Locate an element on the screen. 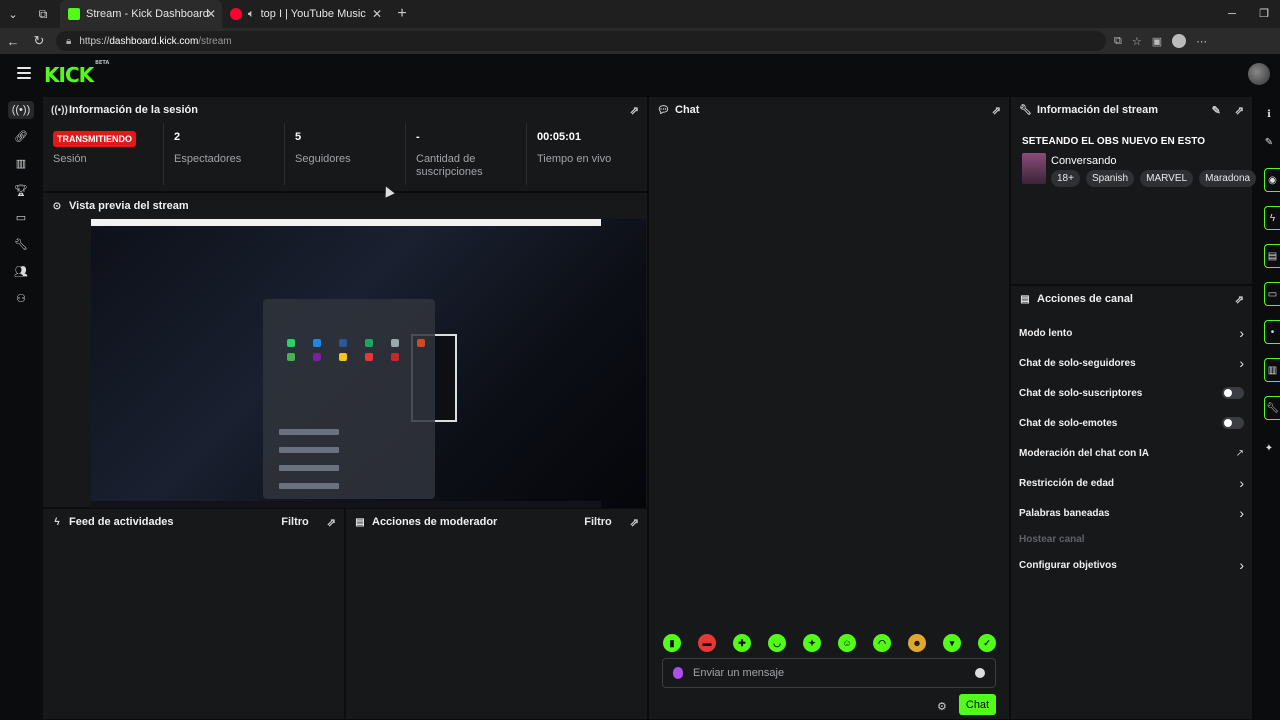 This screenshot has width=1280, height=720. emoji-picker-icon is located at coordinates (980, 673).